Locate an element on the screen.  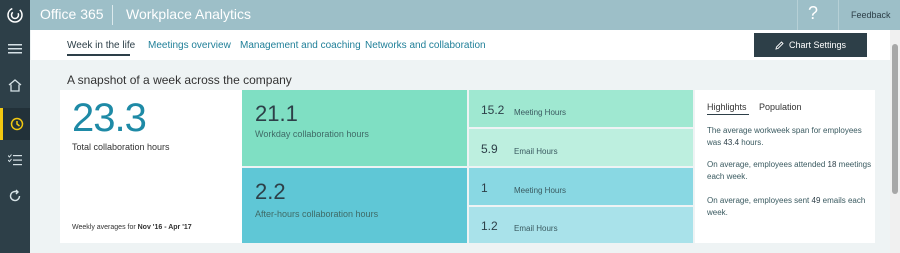
scrollbar-thumb is located at coordinates (895, 119).